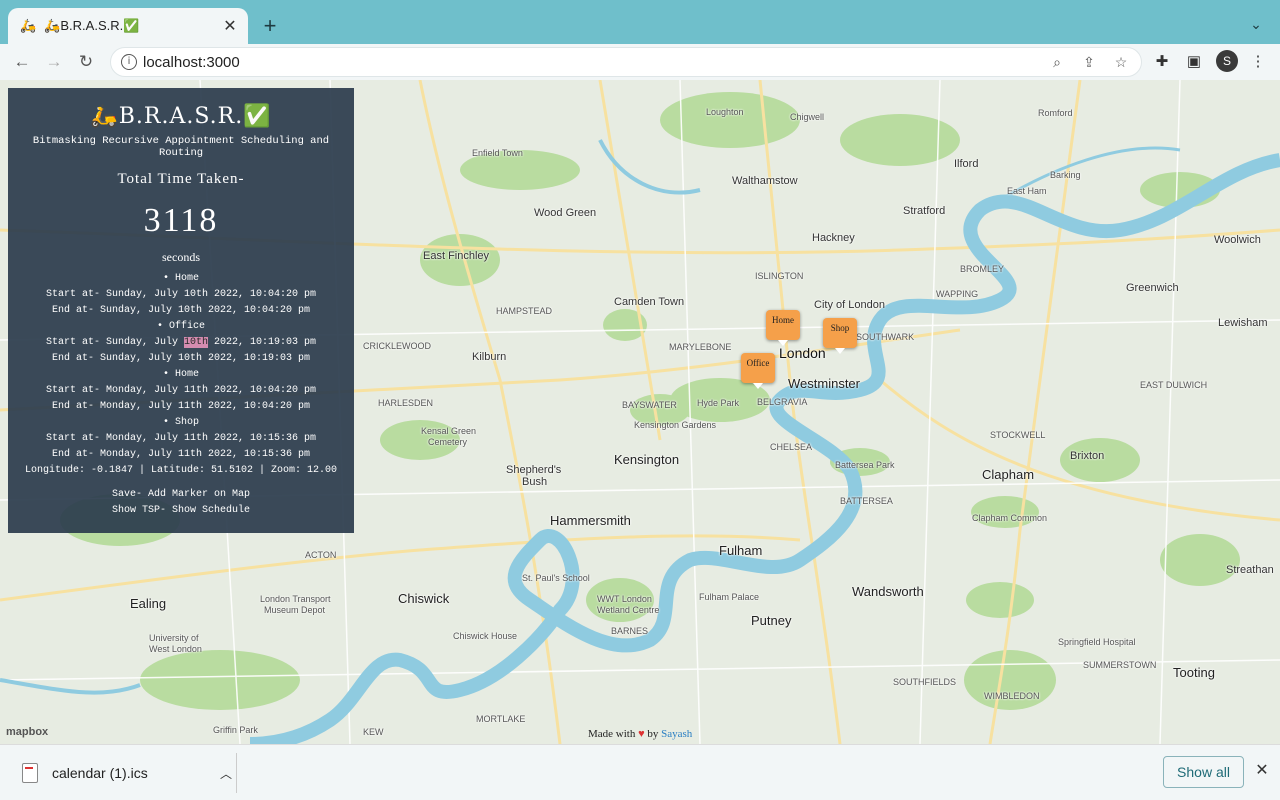 This screenshot has width=1280, height=800. Describe the element at coordinates (100, 773) in the screenshot. I see `download-filename: calendar (1).ics` at that location.